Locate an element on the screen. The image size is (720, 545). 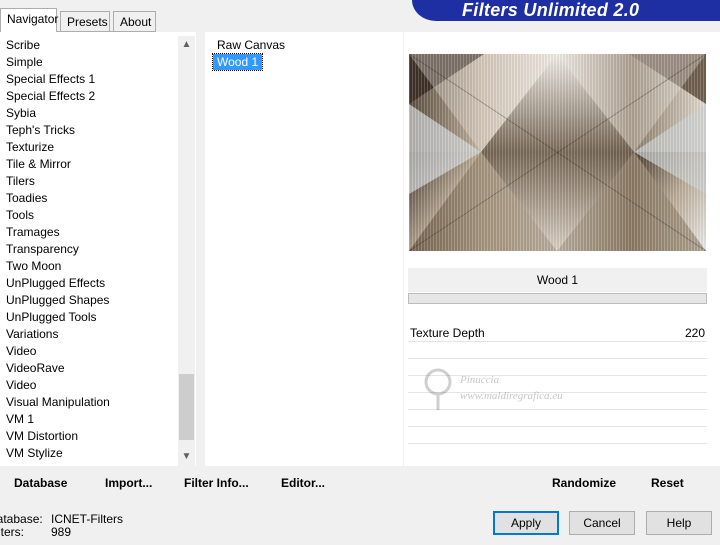
apply-button: Apply is located at coordinates (526, 523).